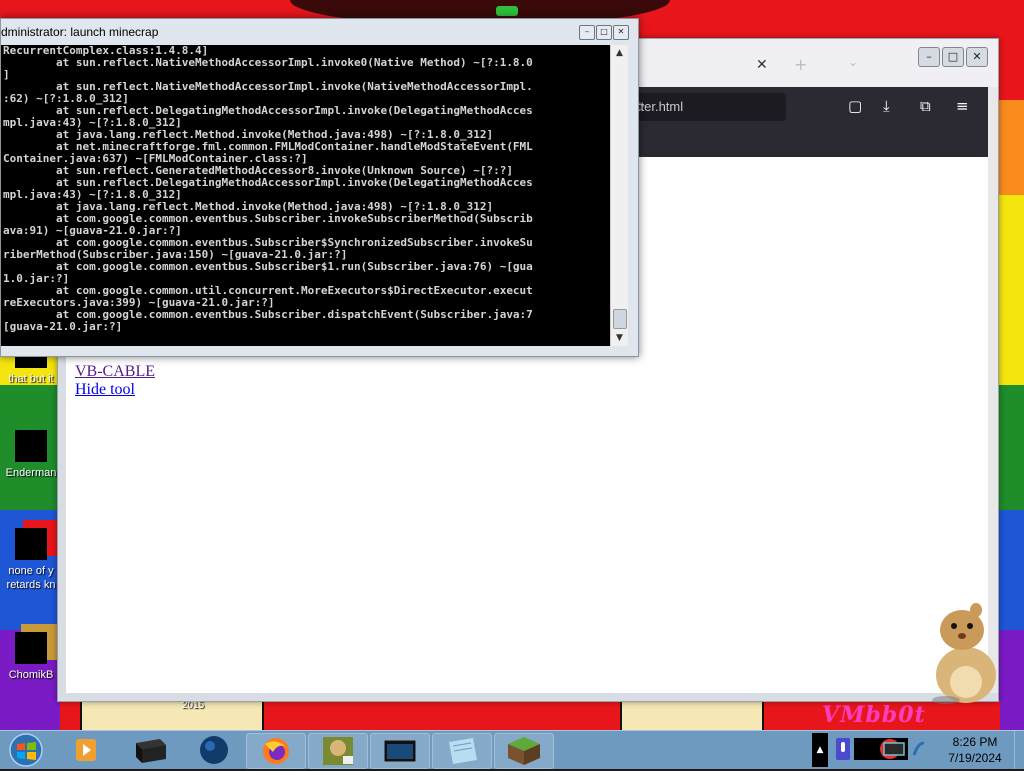  Describe the element at coordinates (619, 338) in the screenshot. I see `scroll-down-icon: ▼` at that location.